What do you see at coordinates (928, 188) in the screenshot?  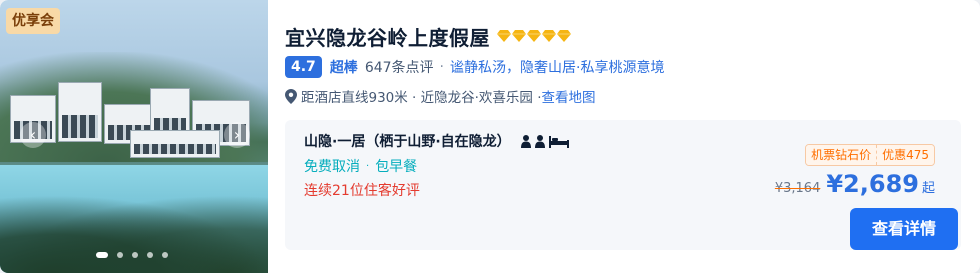 I see `price-suffix: 起` at bounding box center [928, 188].